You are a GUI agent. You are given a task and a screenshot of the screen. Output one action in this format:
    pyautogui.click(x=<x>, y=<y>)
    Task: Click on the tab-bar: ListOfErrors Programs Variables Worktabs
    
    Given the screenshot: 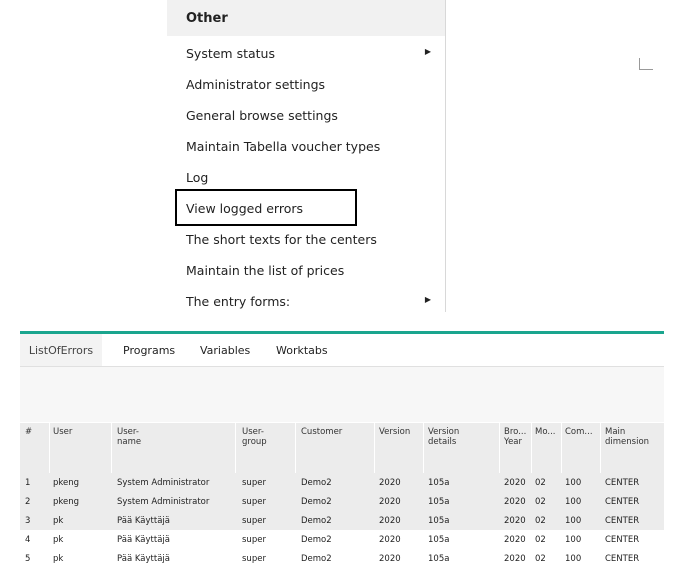 What is the action you would take?
    pyautogui.click(x=342, y=350)
    